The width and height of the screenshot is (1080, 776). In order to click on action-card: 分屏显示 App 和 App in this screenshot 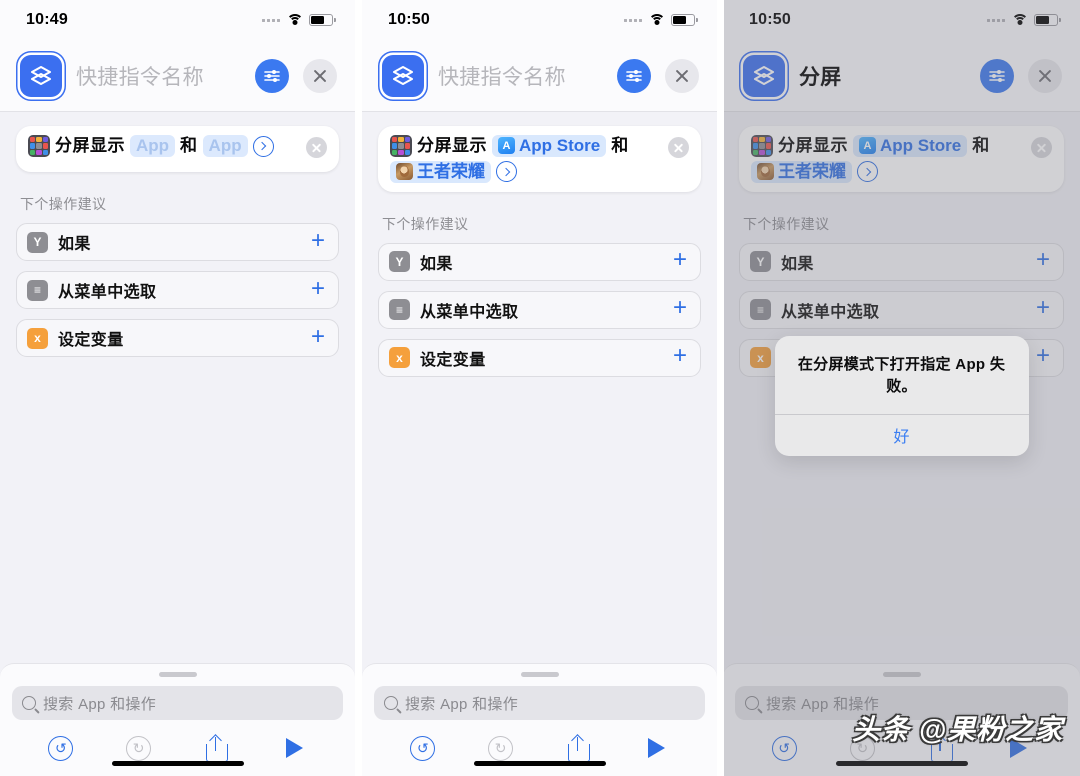, I will do `click(177, 149)`.